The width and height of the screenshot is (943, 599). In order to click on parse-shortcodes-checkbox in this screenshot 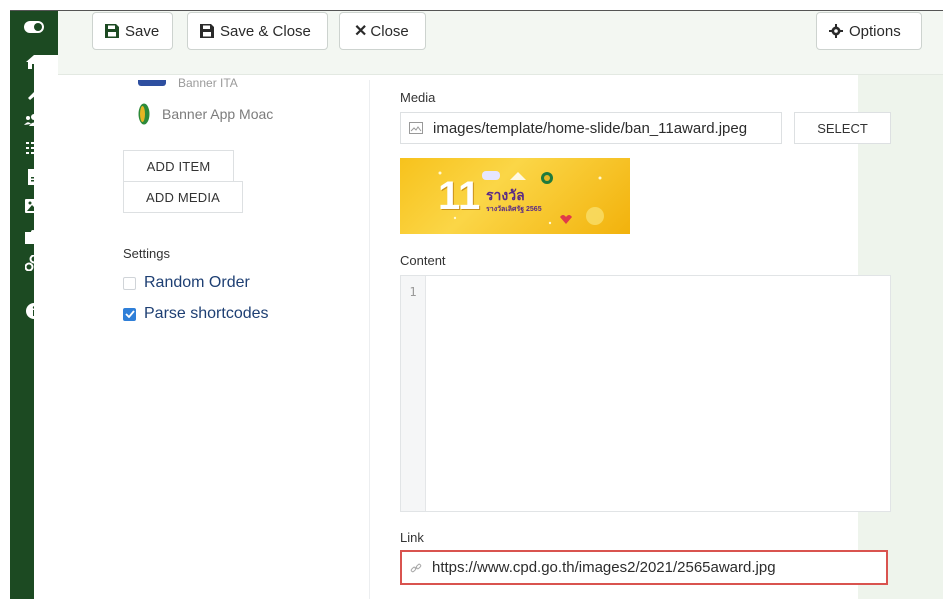, I will do `click(129, 314)`.